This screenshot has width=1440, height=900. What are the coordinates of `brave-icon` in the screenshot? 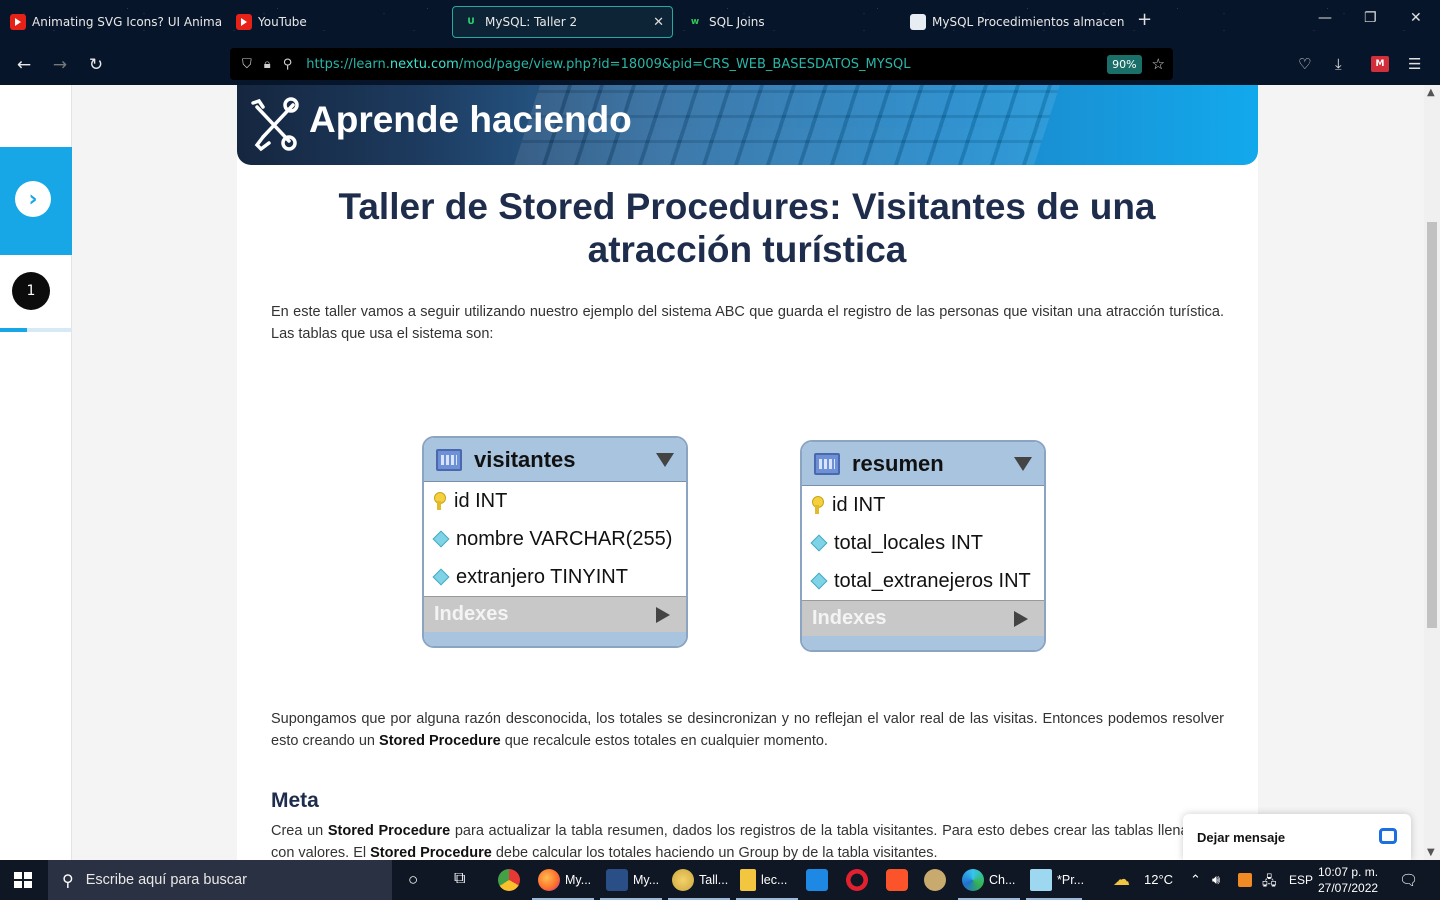 It's located at (897, 880).